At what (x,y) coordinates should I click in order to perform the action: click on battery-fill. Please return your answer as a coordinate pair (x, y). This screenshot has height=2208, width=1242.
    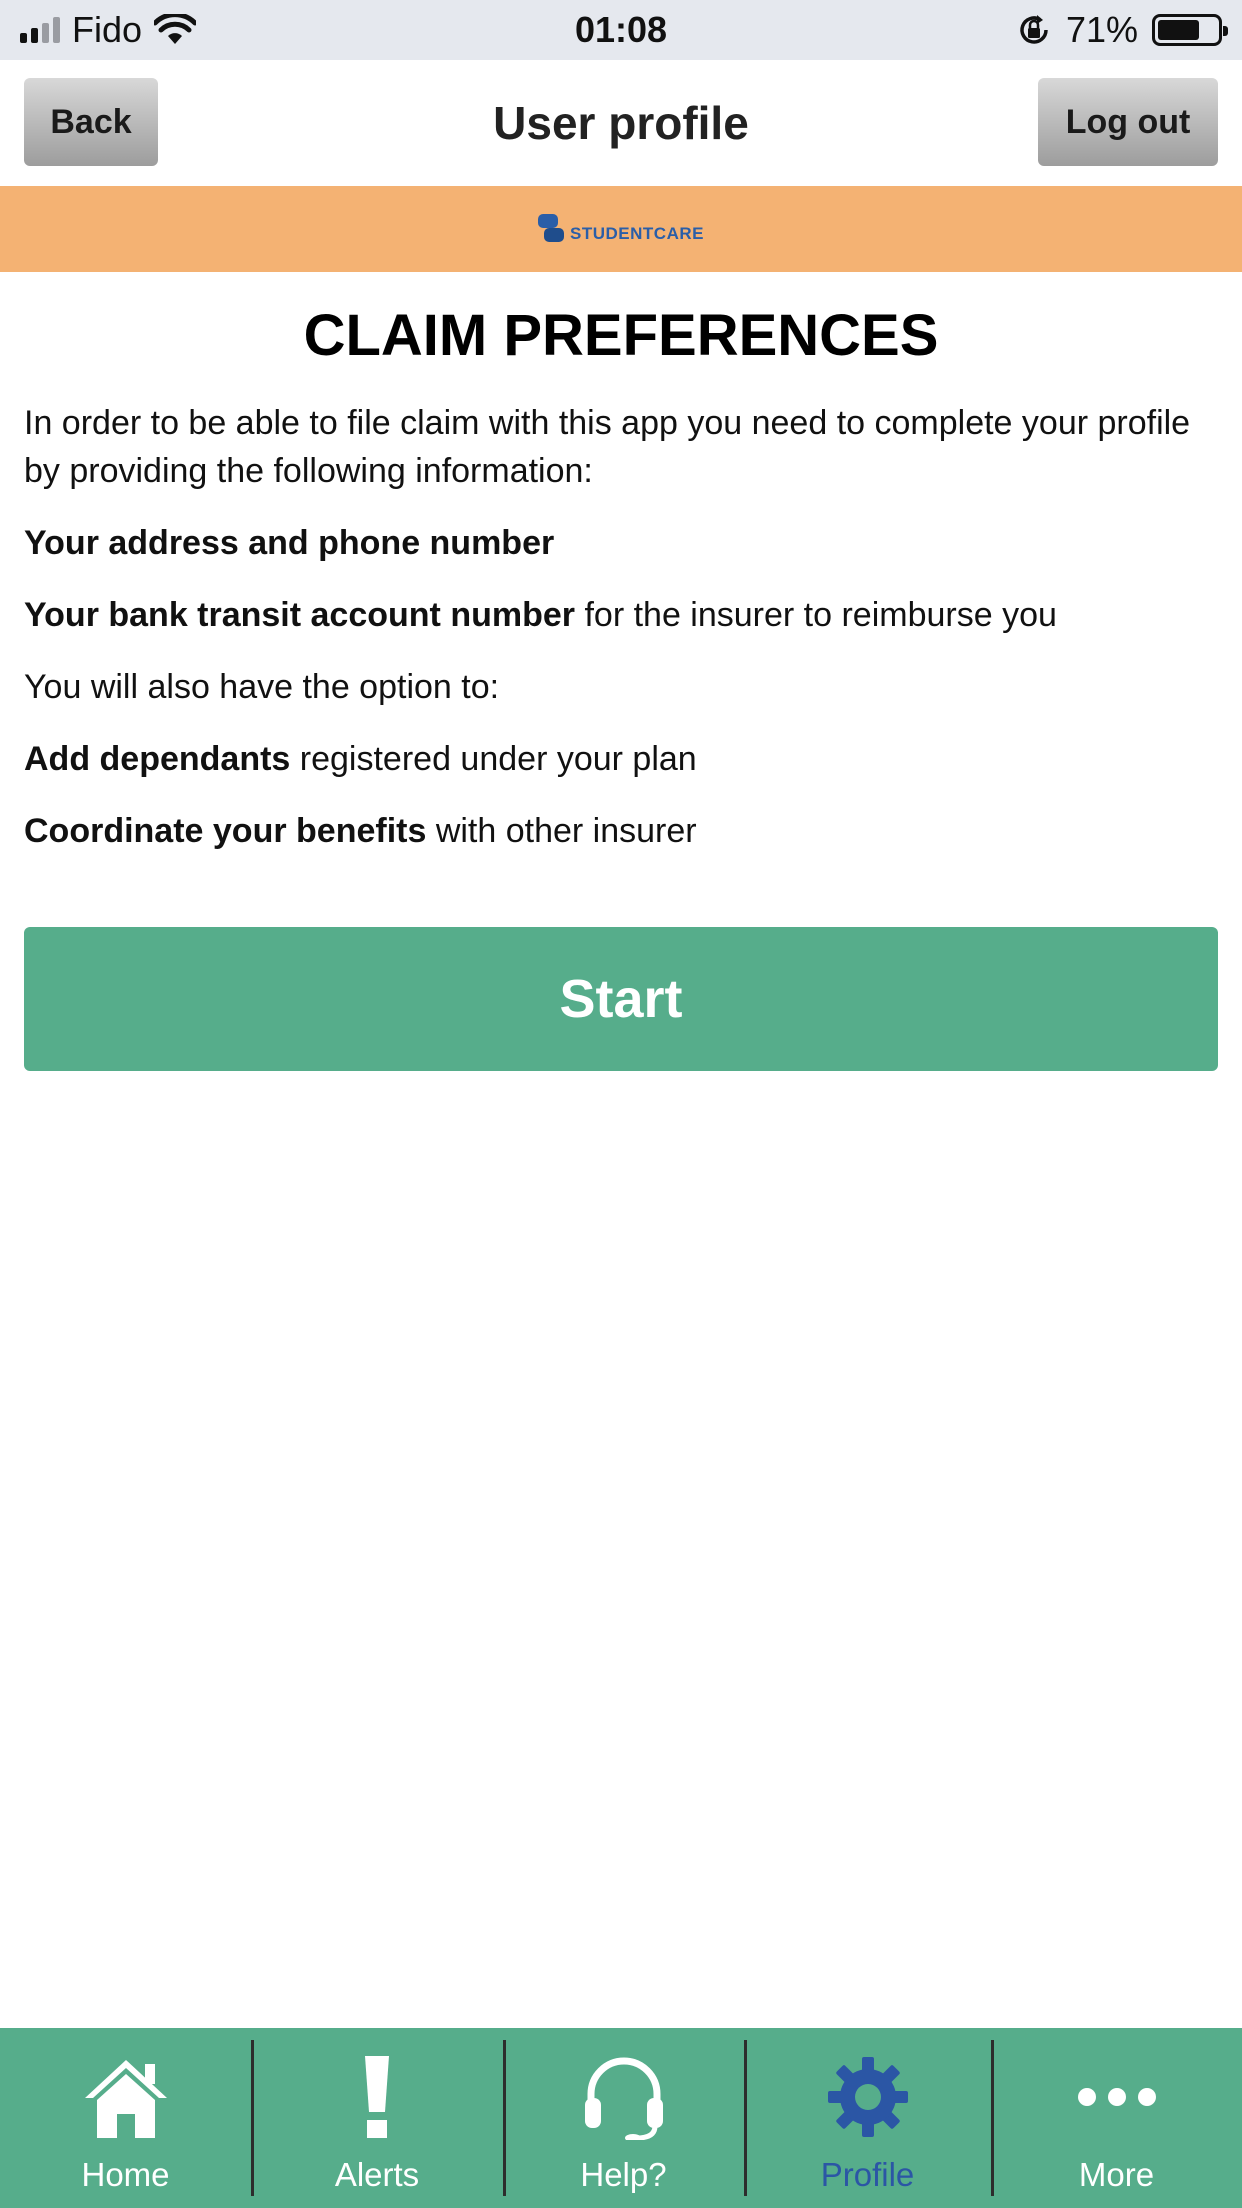
    Looking at the image, I should click on (1179, 30).